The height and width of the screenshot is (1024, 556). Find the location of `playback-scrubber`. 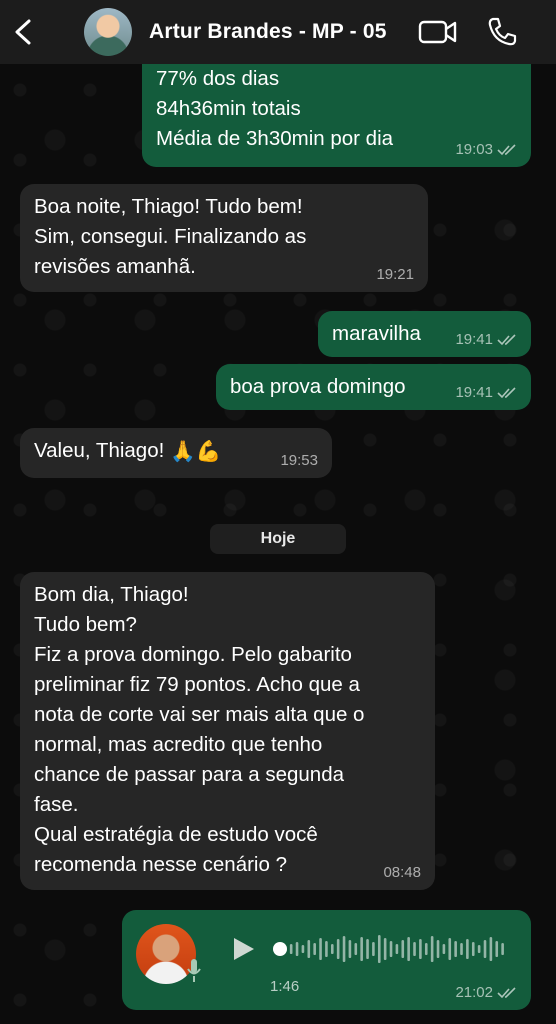

playback-scrubber is located at coordinates (280, 949).